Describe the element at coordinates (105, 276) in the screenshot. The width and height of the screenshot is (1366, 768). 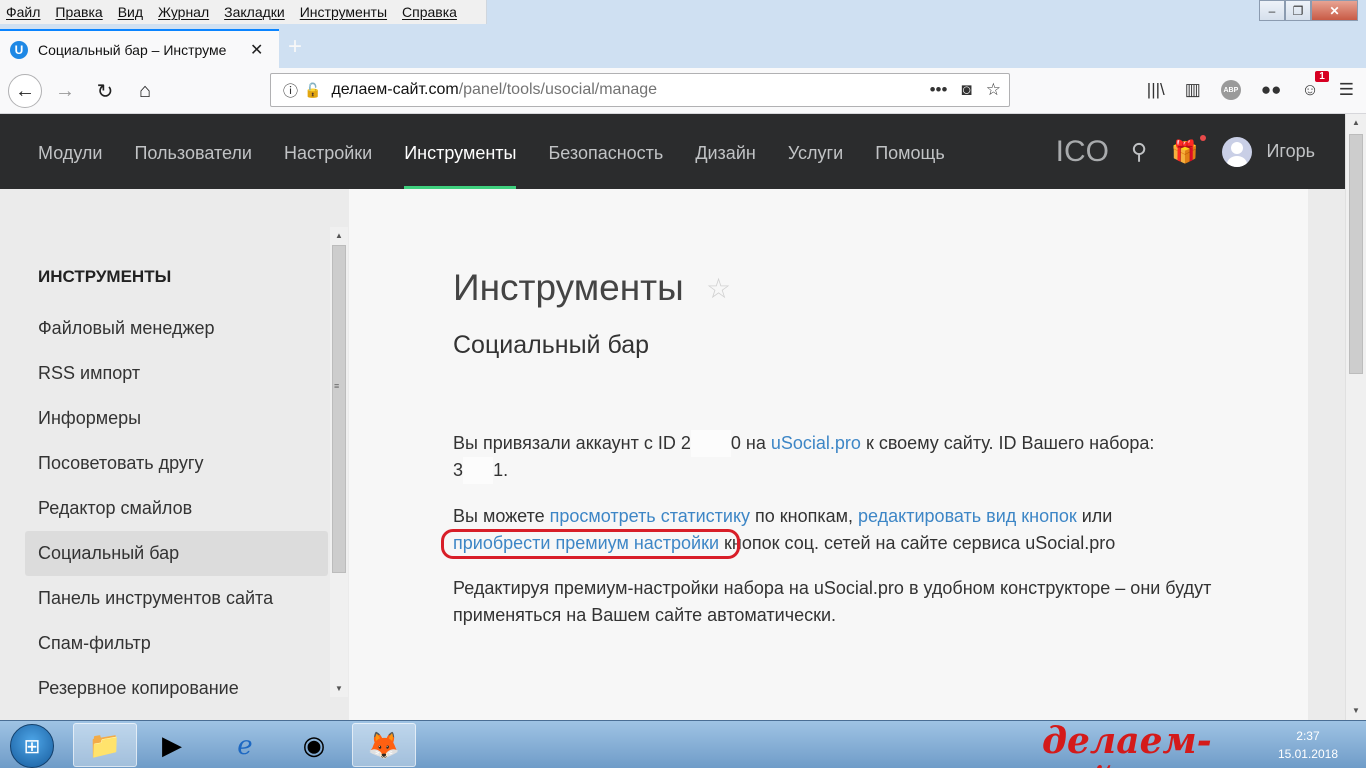
I see `sidebar-title: ИНСТРУМЕНТЫ` at that location.